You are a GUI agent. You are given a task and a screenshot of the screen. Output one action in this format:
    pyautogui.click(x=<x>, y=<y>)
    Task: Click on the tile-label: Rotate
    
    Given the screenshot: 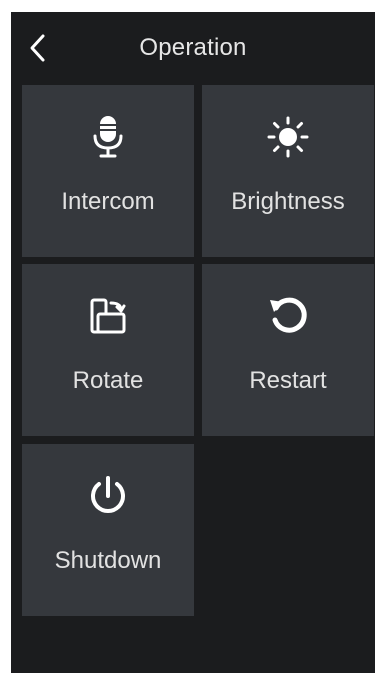 What is the action you would take?
    pyautogui.click(x=108, y=380)
    